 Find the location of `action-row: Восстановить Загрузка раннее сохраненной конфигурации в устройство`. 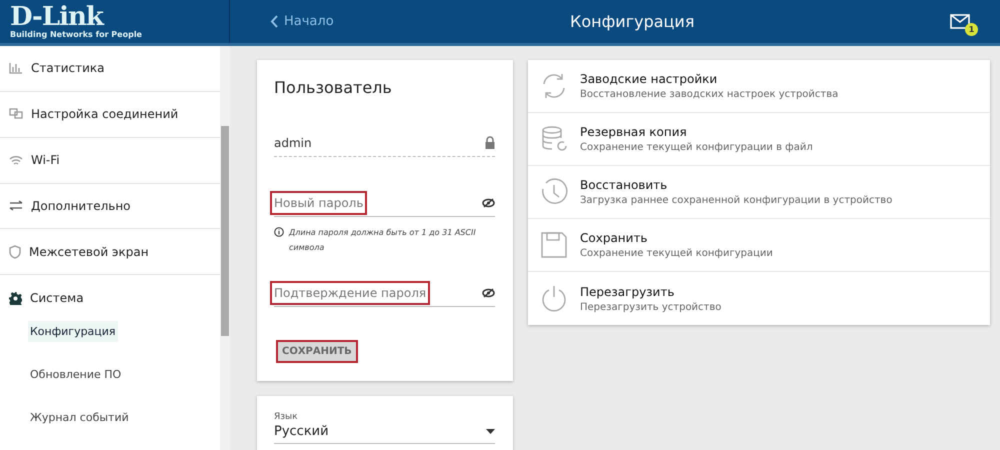

action-row: Восстановить Загрузка раннее сохраненной конфигурации в устройство is located at coordinates (759, 192).